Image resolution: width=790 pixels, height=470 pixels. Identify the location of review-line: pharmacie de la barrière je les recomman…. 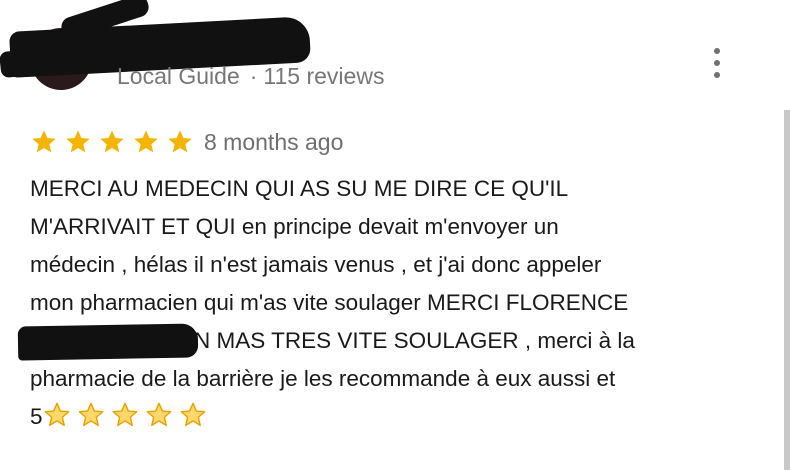
(323, 378).